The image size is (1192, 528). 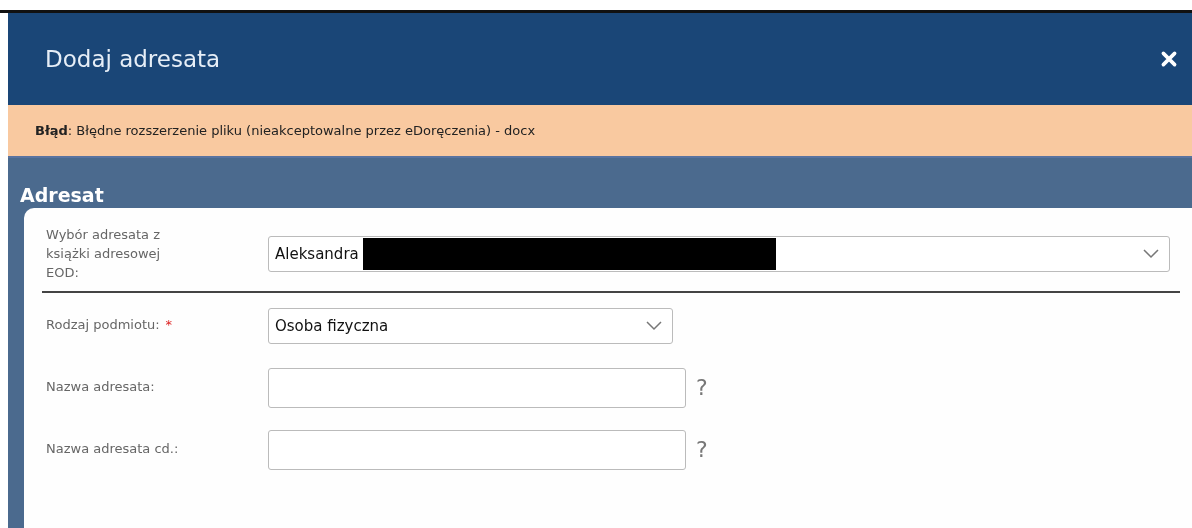 What do you see at coordinates (112, 449) in the screenshot?
I see `field-label: Nazwa adresata cd.:` at bounding box center [112, 449].